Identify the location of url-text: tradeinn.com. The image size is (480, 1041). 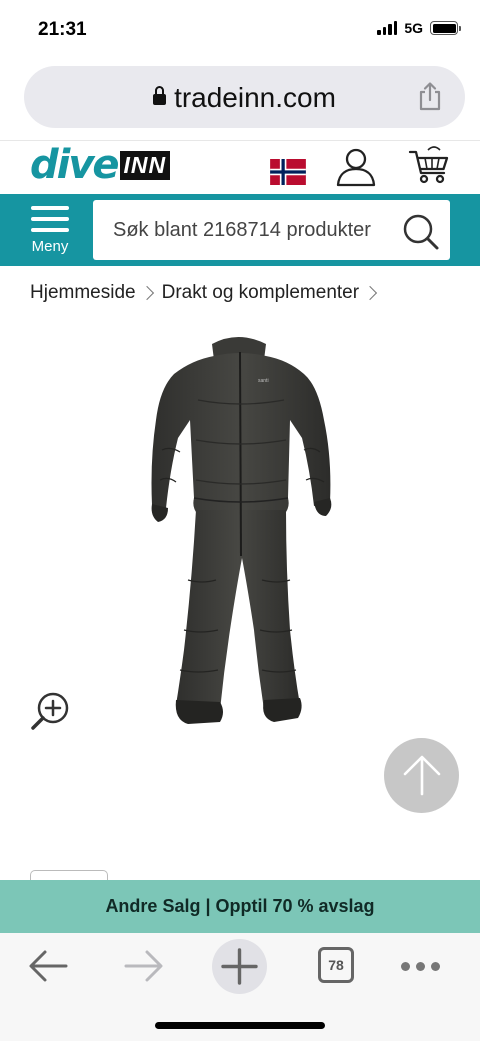
(255, 97).